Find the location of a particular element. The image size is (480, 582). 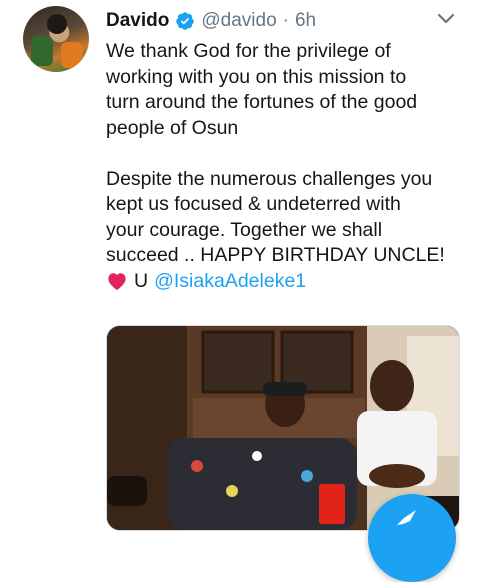

timestamp: 6h is located at coordinates (305, 21).